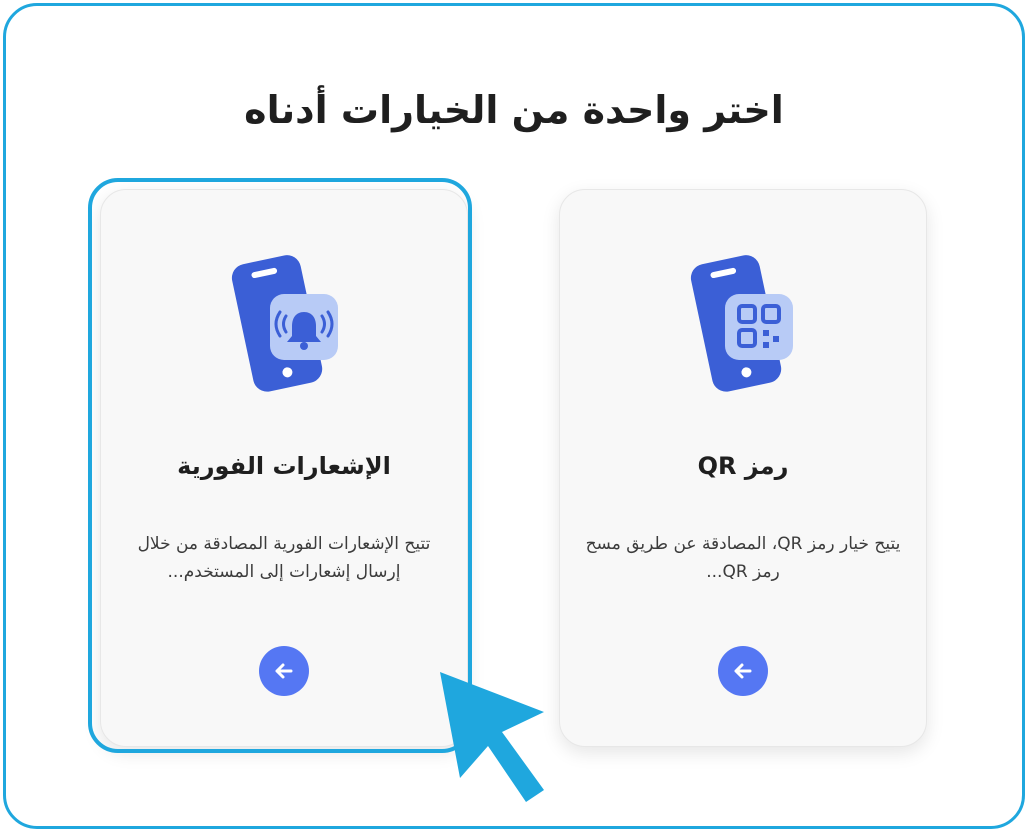 Image resolution: width=1028 pixels, height=832 pixels. I want to click on mouse-cursor-icon, so click(492, 737).